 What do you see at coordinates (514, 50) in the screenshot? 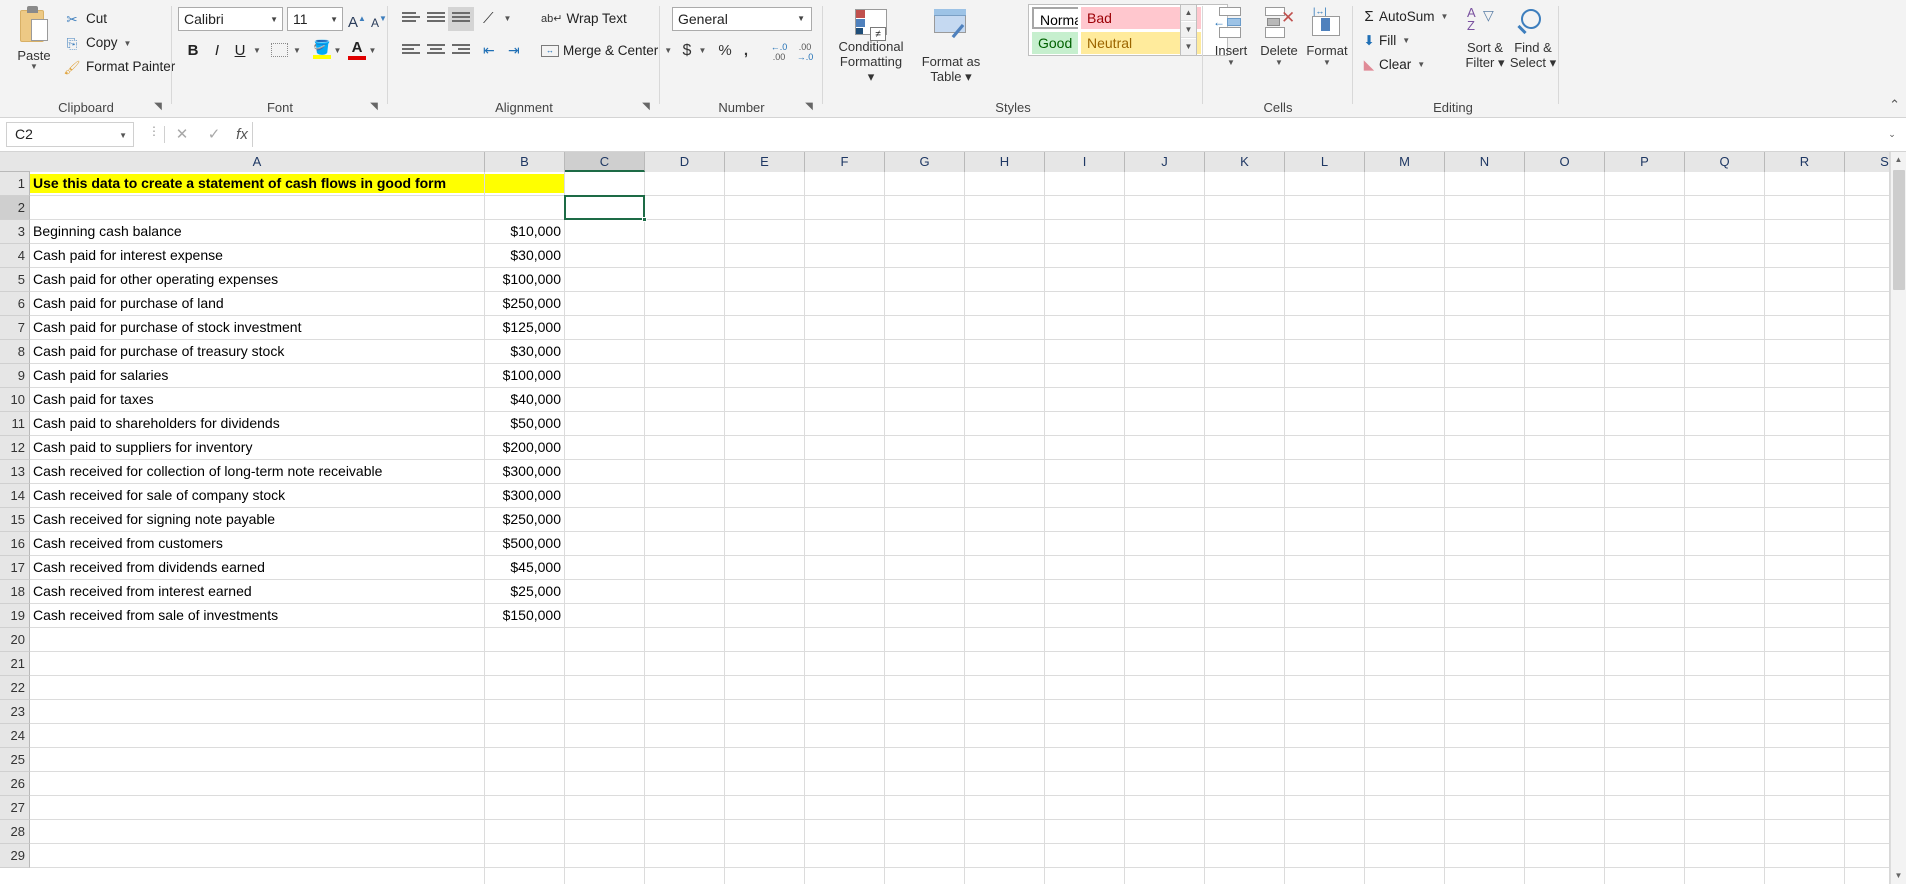
I see `increase-indent-icon: ⇥` at bounding box center [514, 50].